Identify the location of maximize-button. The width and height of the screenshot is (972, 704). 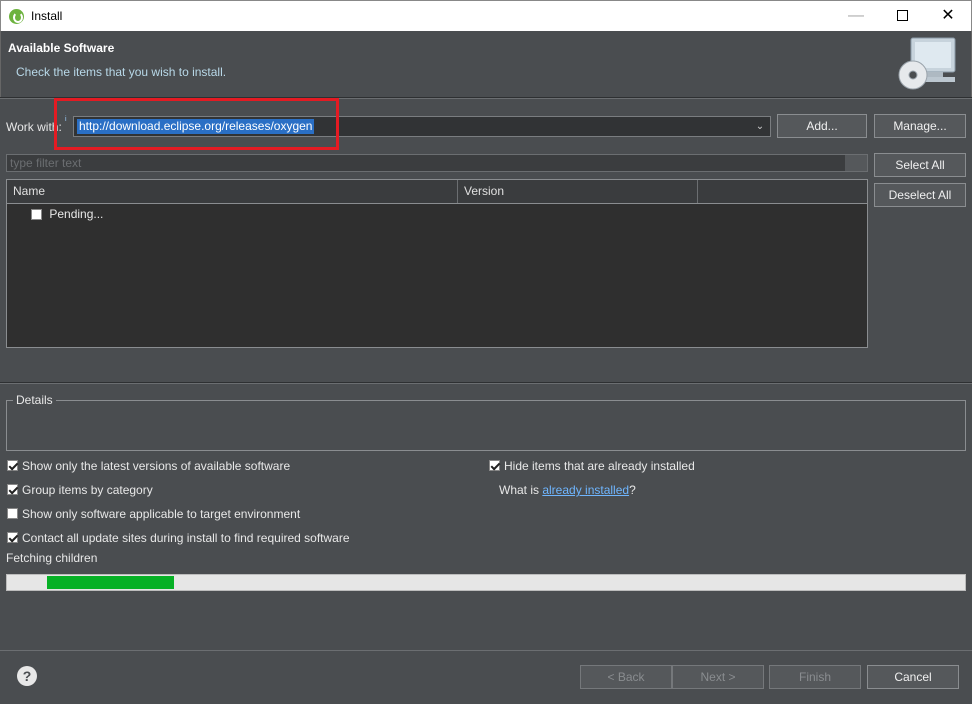
(902, 16).